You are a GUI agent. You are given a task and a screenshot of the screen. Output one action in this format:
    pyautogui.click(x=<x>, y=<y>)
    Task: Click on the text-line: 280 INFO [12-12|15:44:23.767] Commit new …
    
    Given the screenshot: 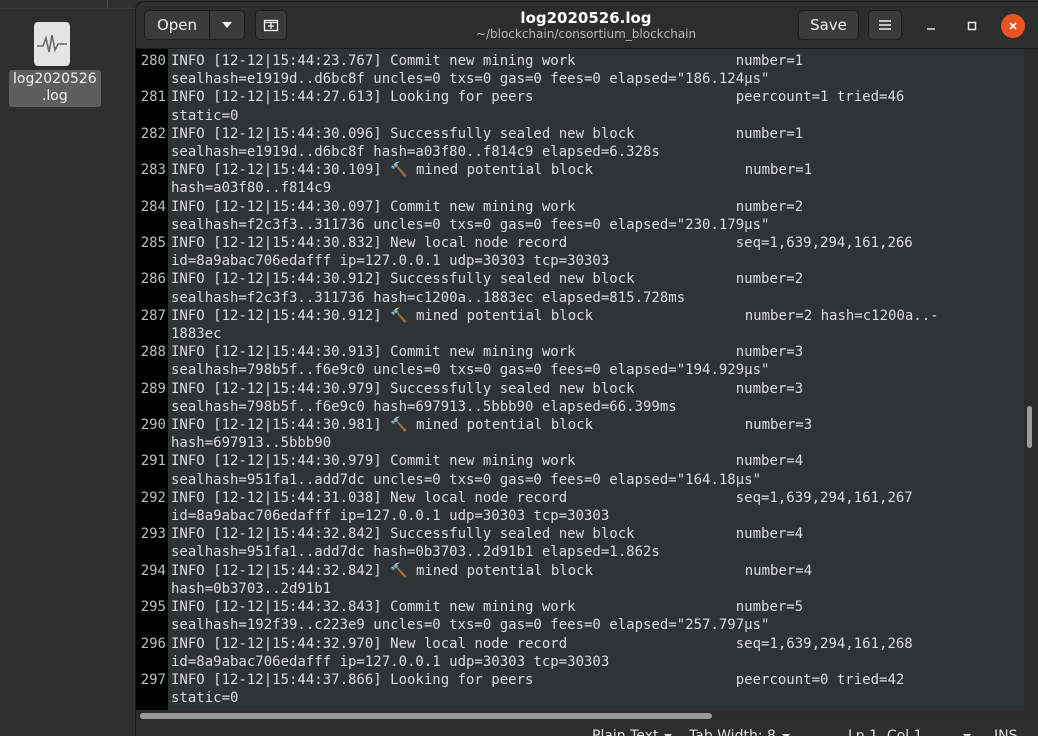 What is the action you would take?
    pyautogui.click(x=580, y=61)
    